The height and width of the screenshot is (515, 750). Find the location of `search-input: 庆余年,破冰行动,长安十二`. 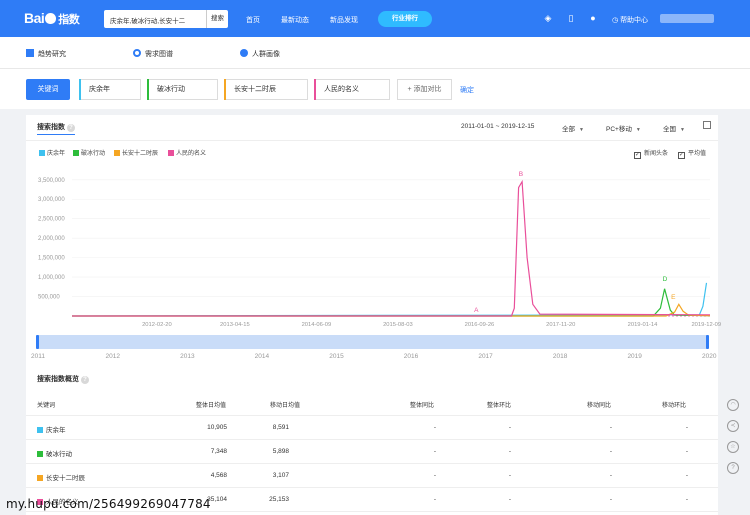

search-input: 庆余年,破冰行动,长安十二 is located at coordinates (157, 20).